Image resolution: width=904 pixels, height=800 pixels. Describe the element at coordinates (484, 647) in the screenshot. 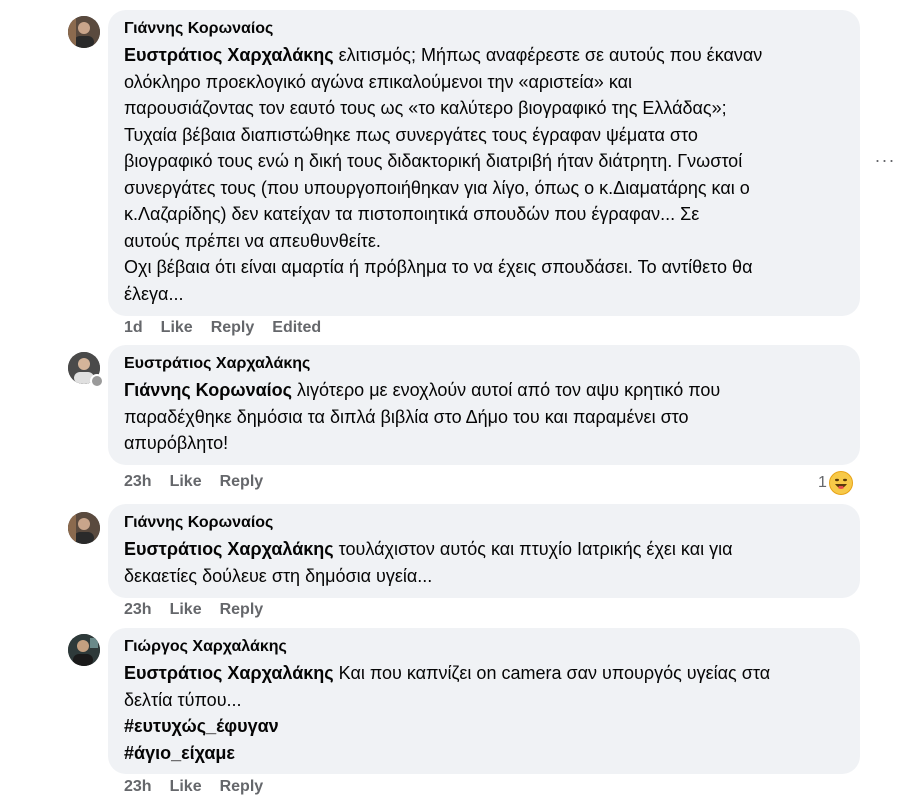

I see `comment-author: Γιώργος Χαρχαλάκης` at that location.